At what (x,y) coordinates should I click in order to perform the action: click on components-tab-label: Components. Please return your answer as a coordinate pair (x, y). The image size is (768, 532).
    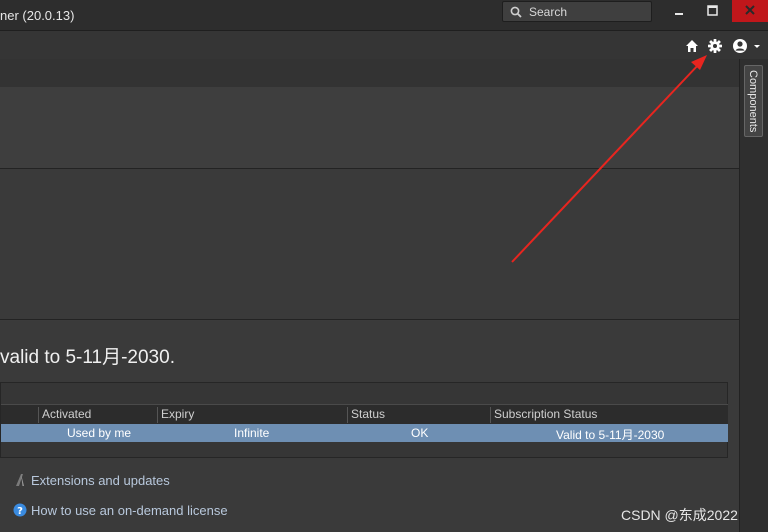
    Looking at the image, I should click on (753, 101).